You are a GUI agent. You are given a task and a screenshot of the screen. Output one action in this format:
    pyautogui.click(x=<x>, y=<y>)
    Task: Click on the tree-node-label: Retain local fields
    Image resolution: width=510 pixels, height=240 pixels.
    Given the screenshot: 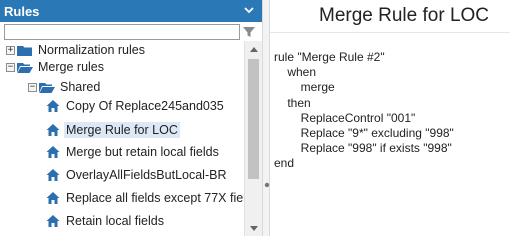 What is the action you would take?
    pyautogui.click(x=115, y=221)
    